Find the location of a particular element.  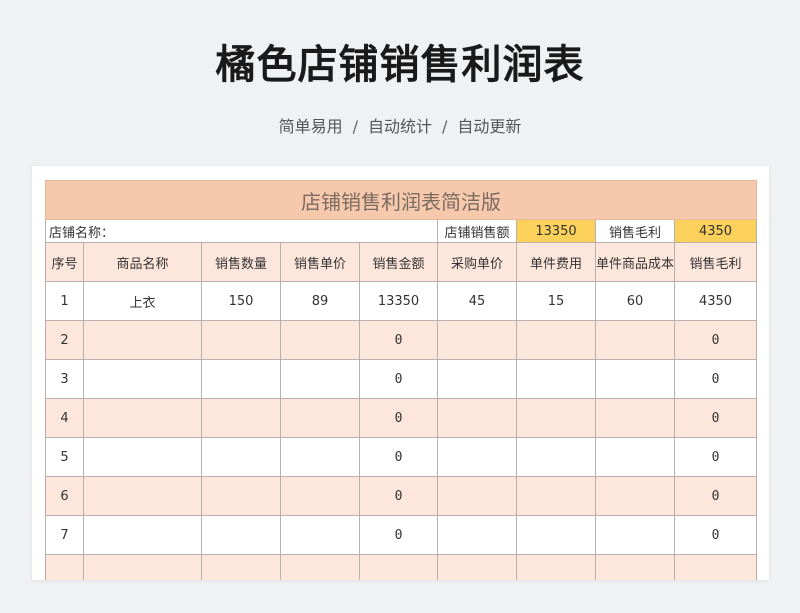

table-row: 4 0 0 is located at coordinates (401, 418).